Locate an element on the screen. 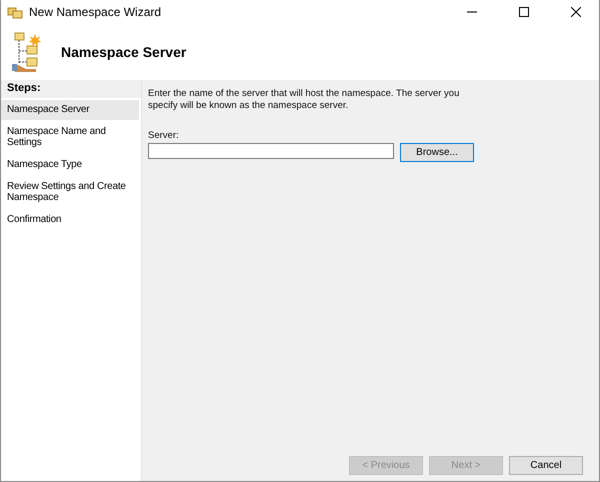 Image resolution: width=600 pixels, height=482 pixels. close-icon is located at coordinates (576, 12).